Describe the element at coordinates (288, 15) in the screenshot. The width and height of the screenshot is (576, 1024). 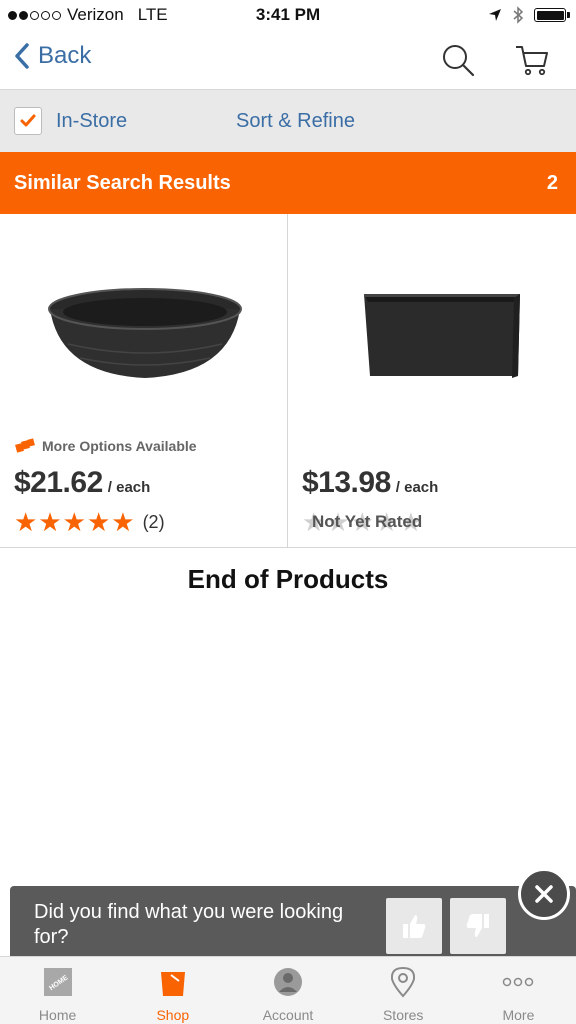
I see `status-bar: Verizon LTE 3:41 PM` at that location.